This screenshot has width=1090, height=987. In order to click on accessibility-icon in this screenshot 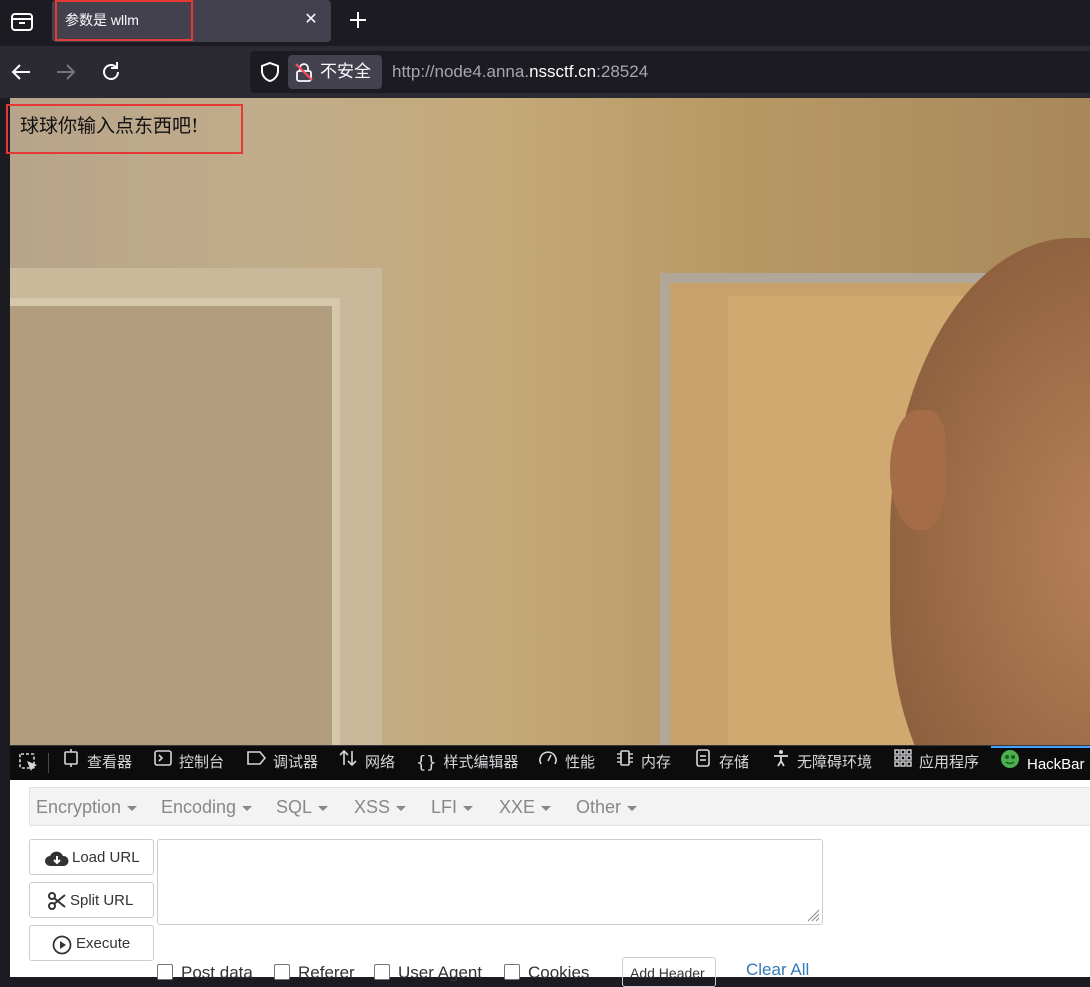, I will do `click(781, 763)`.